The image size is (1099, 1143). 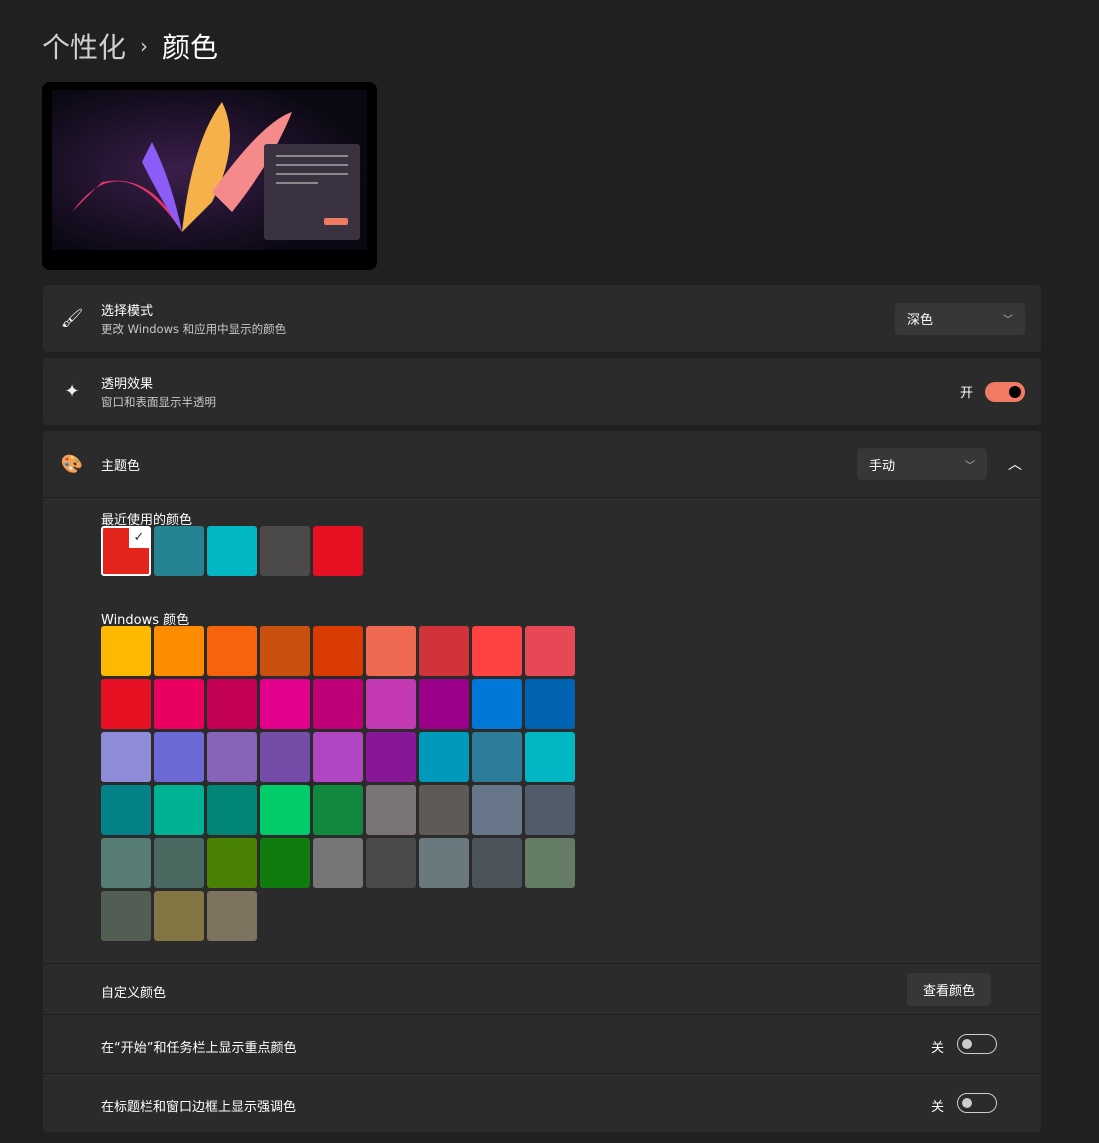 What do you see at coordinates (920, 320) in the screenshot?
I see `mode-value: 深色` at bounding box center [920, 320].